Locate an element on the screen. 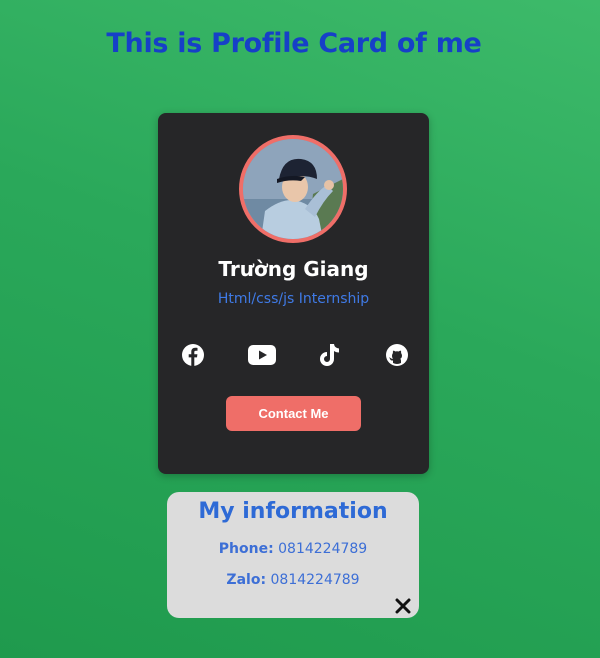  profile-name: Trường Giang is located at coordinates (293, 269).